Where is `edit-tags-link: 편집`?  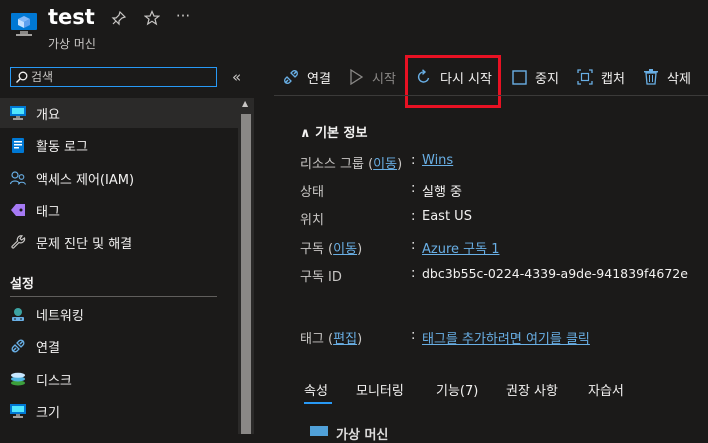 edit-tags-link: 편집 is located at coordinates (345, 339).